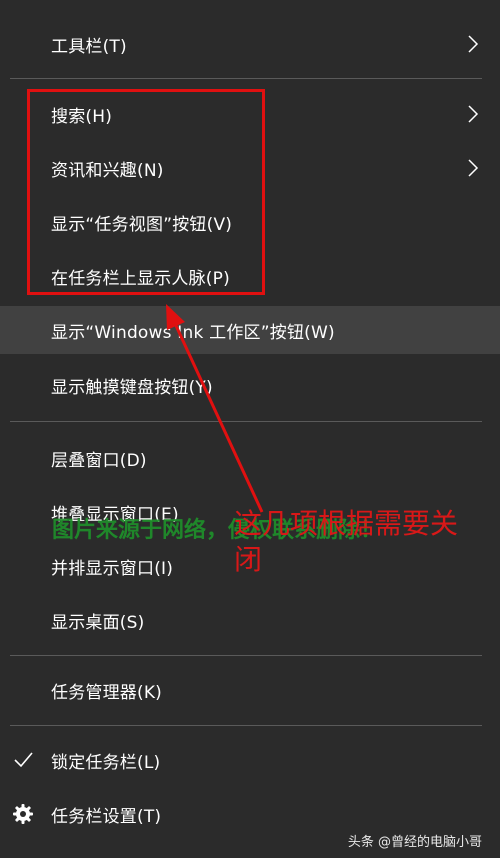  I want to click on menu-item-label: 工具栏(T), so click(89, 46).